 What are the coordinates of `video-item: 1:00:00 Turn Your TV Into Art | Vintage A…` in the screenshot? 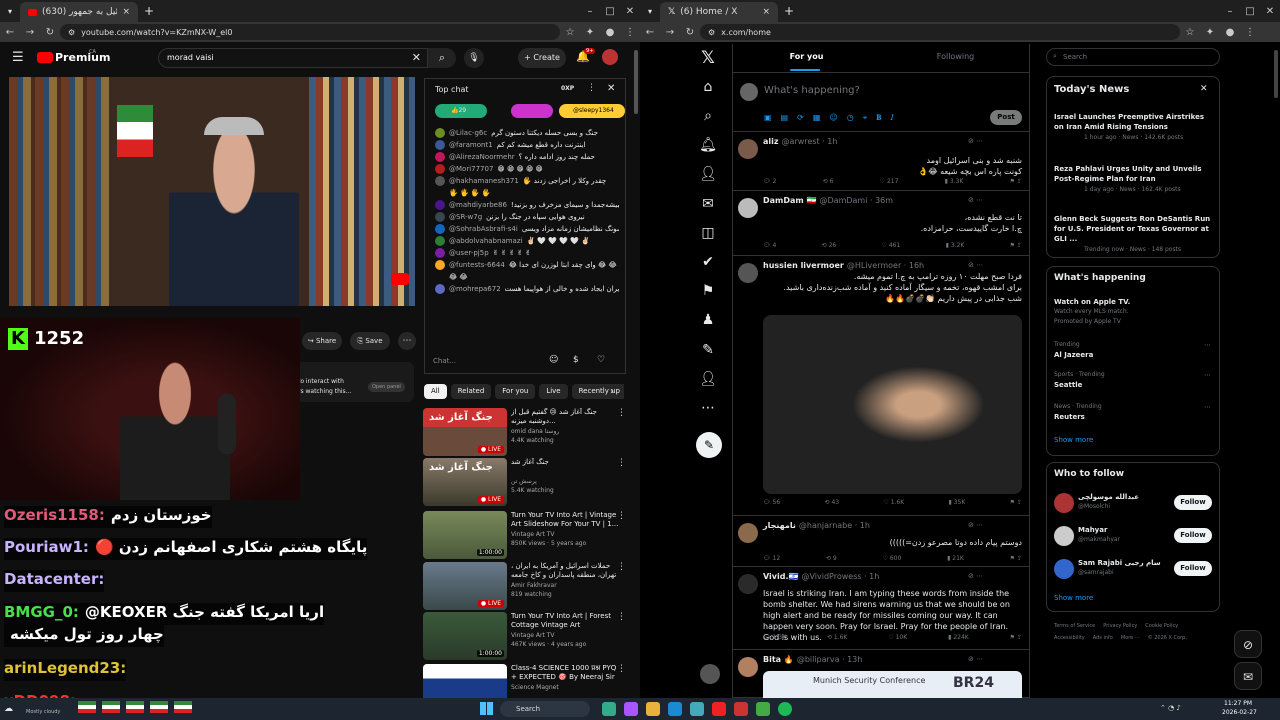 It's located at (528, 535).